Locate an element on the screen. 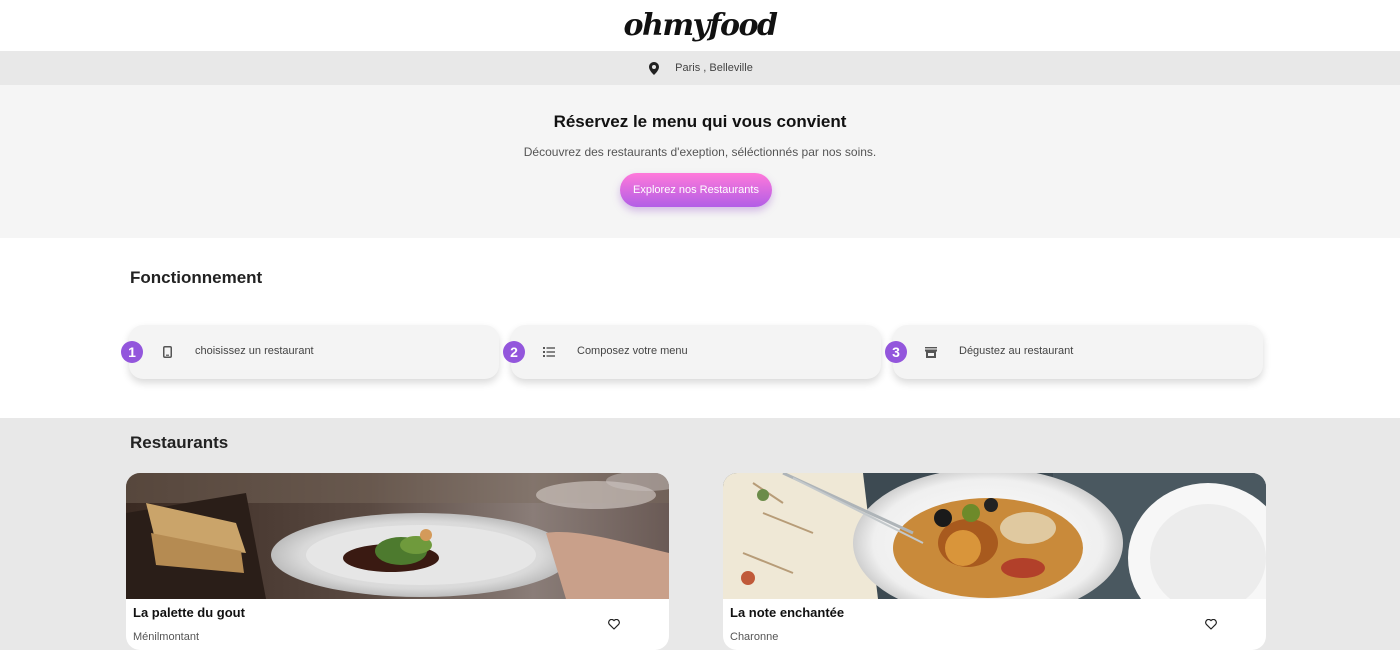  location-bar: Paris , Belleville is located at coordinates (700, 68).